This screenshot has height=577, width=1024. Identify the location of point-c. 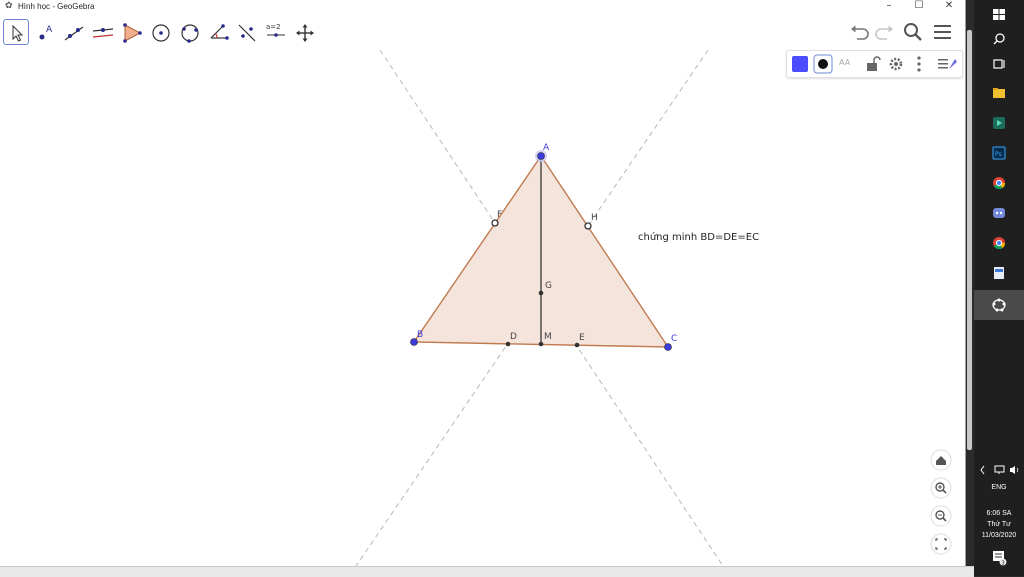
(668, 347).